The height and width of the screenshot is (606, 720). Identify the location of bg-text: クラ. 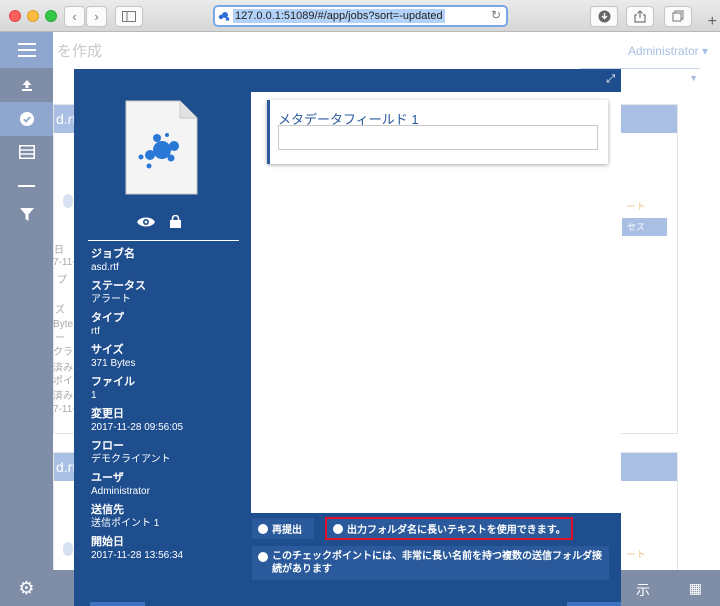
(63, 352).